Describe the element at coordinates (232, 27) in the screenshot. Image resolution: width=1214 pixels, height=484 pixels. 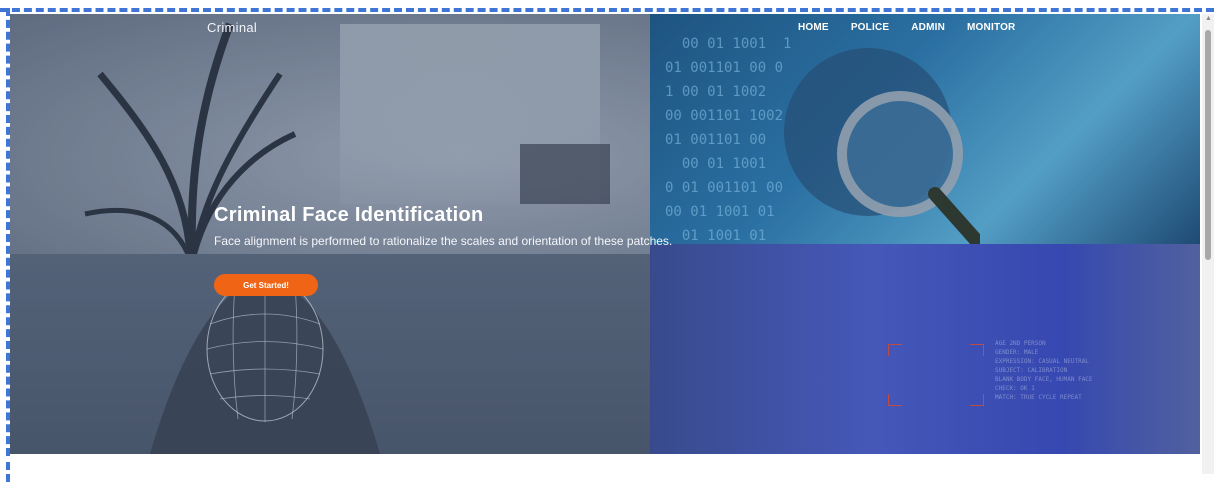
I see `brand-logo: Criminal` at that location.